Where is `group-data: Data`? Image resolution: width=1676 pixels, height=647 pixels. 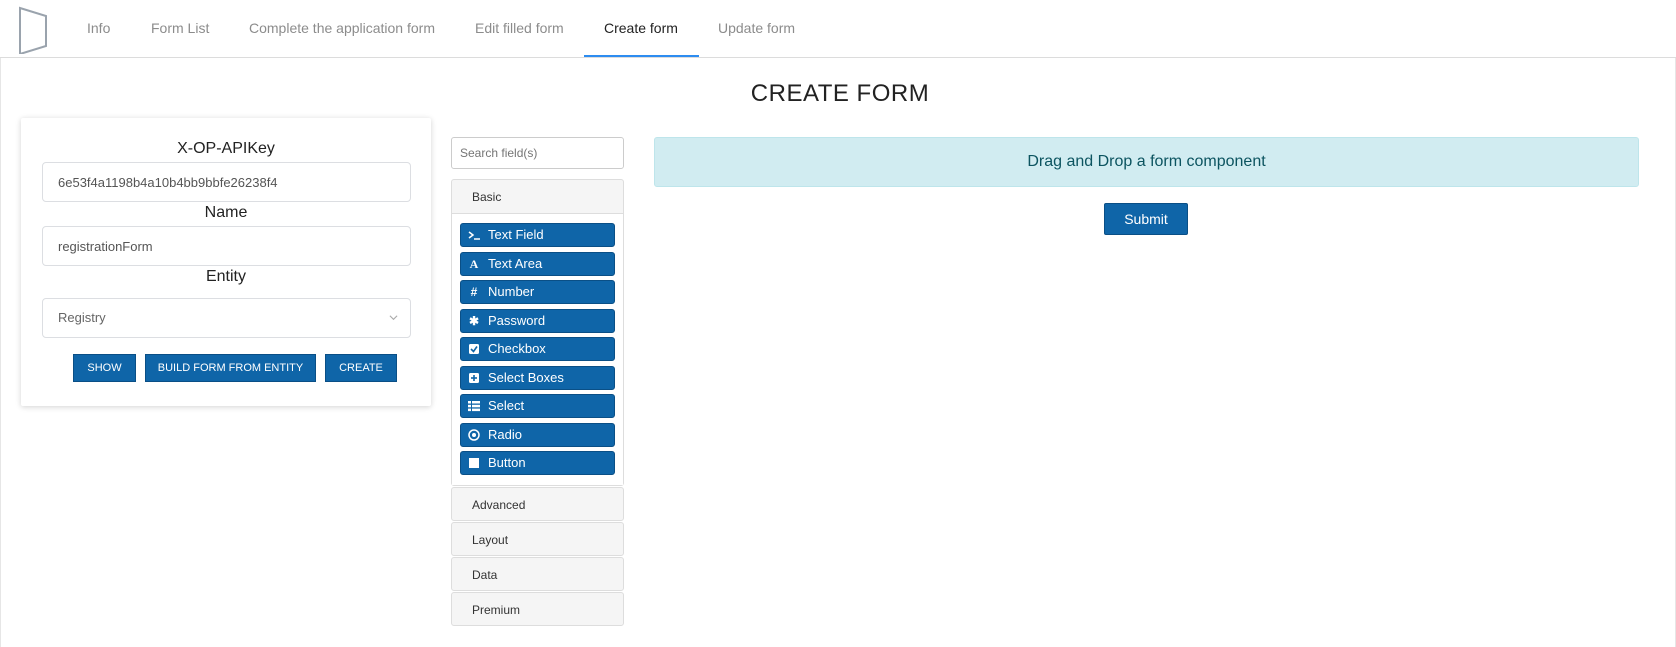
group-data: Data is located at coordinates (537, 574).